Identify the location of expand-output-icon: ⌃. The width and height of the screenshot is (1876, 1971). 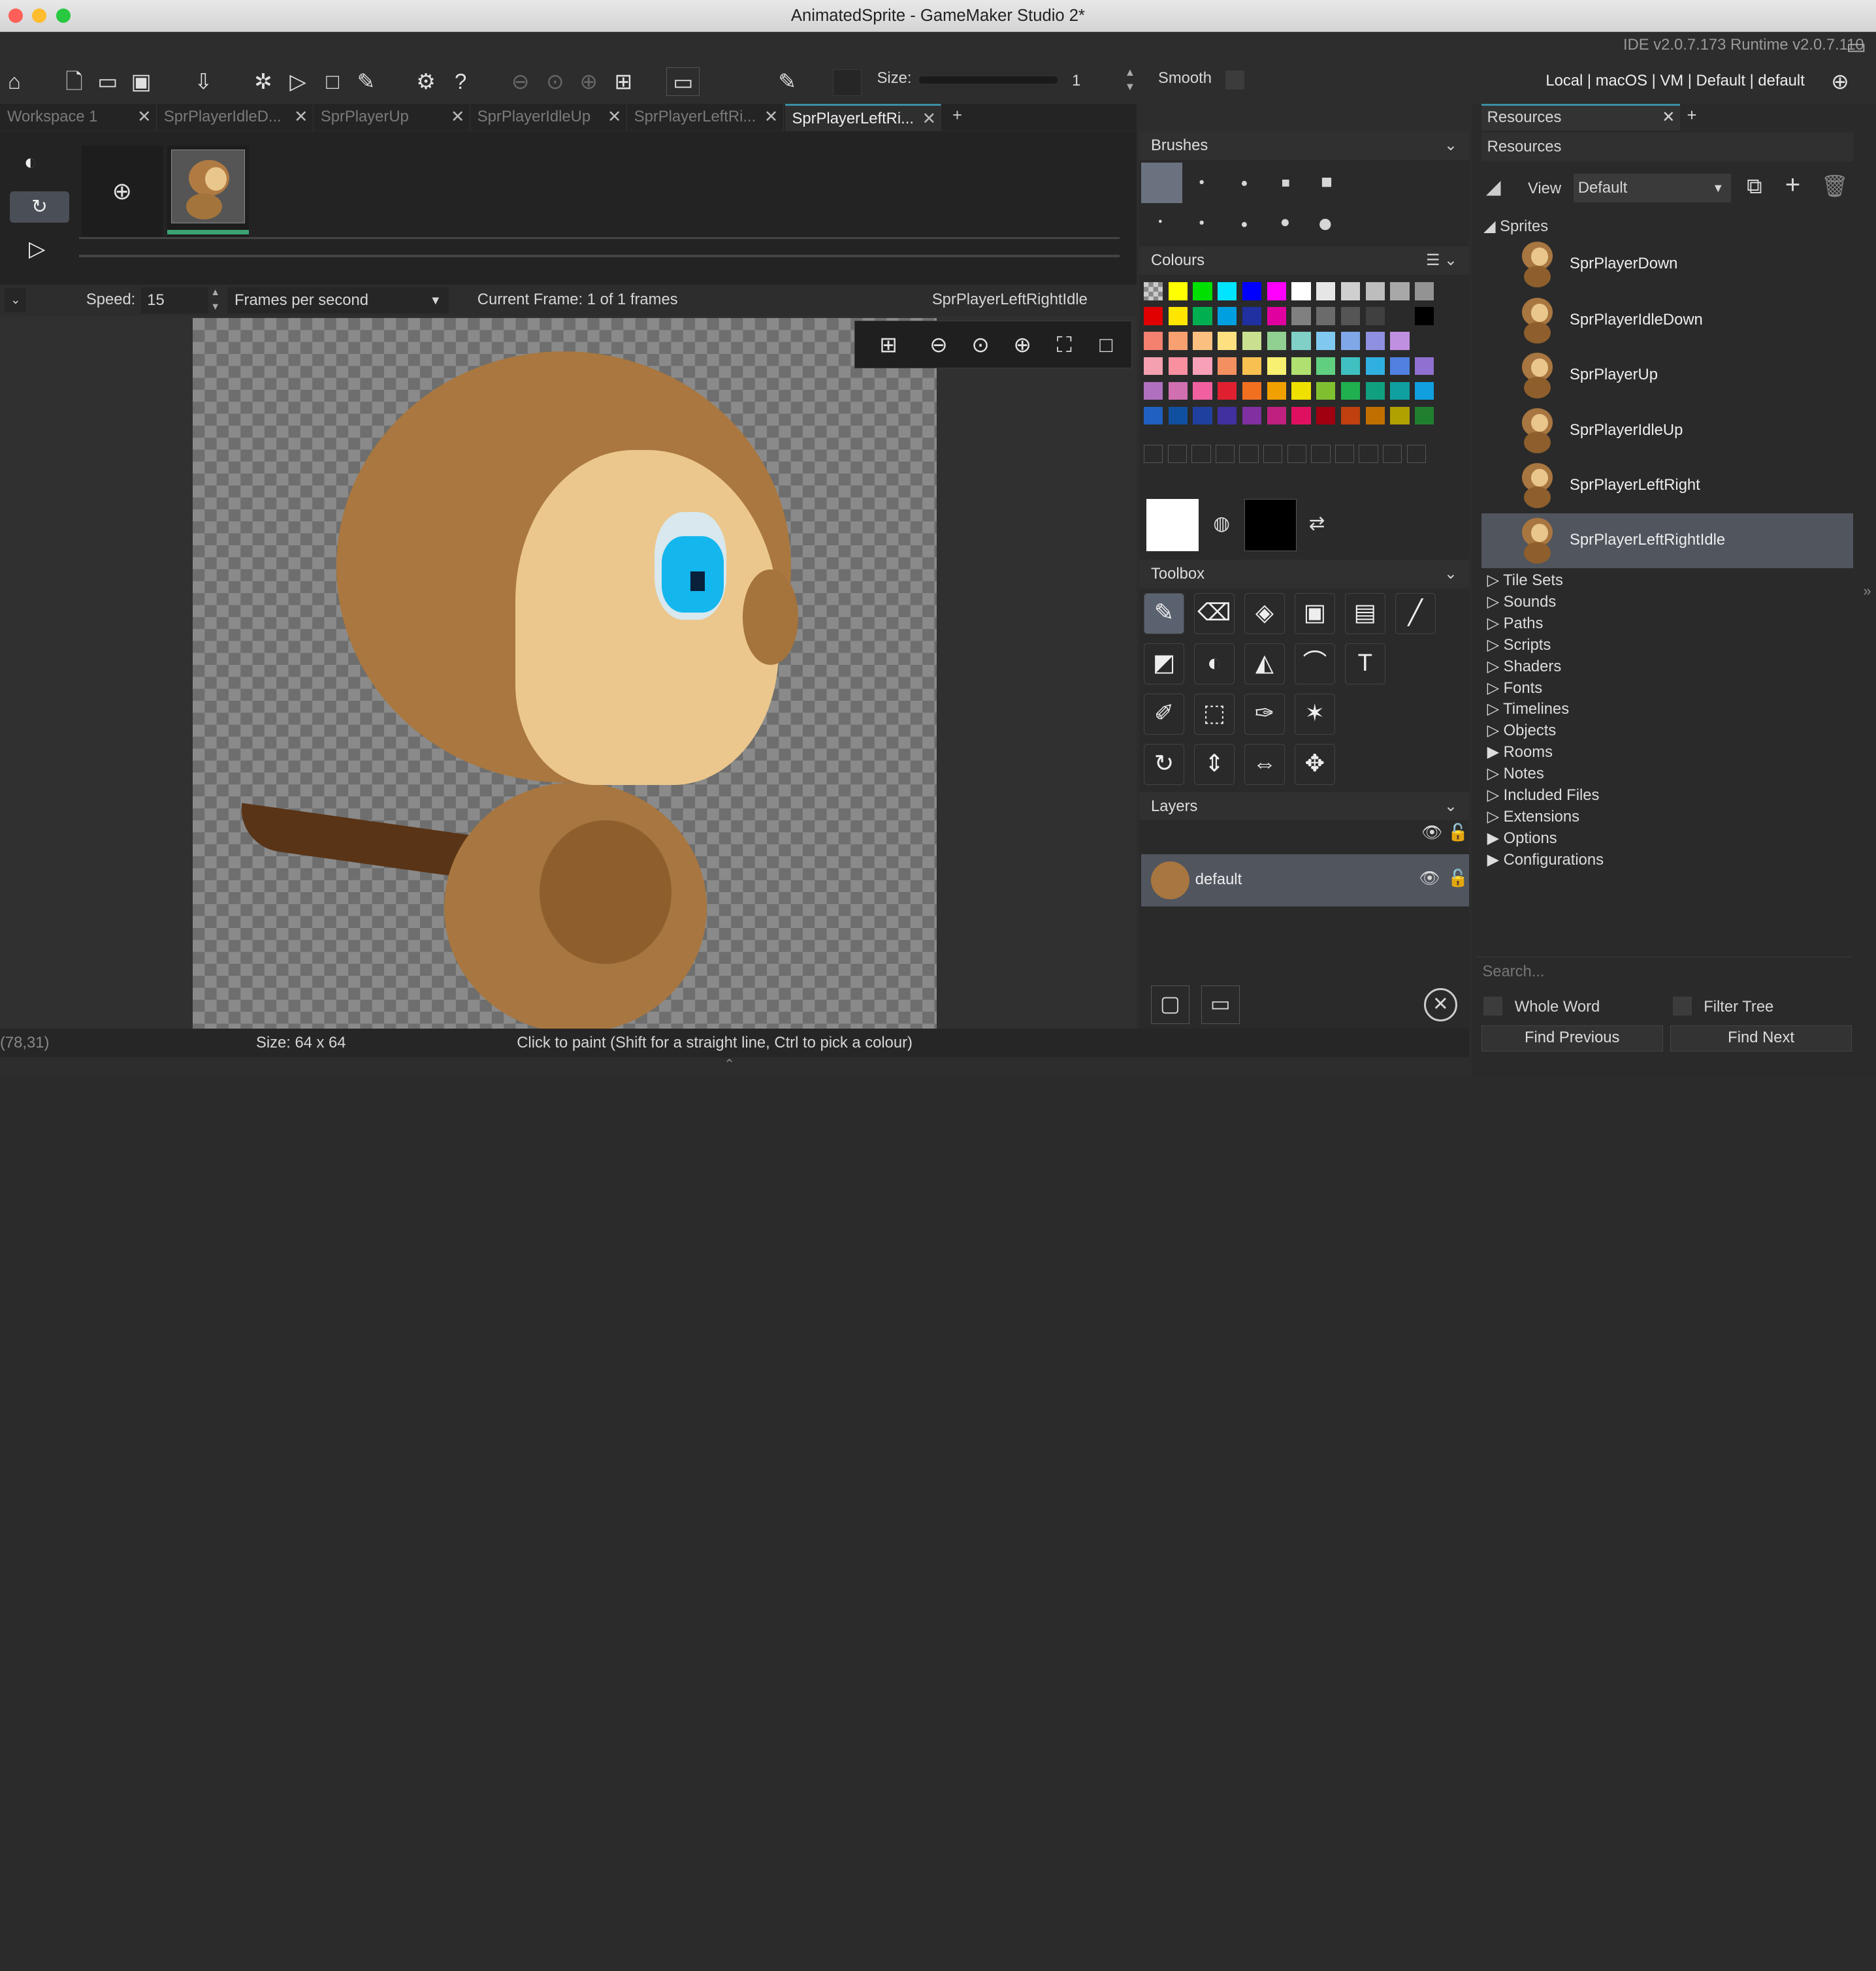
(729, 1064).